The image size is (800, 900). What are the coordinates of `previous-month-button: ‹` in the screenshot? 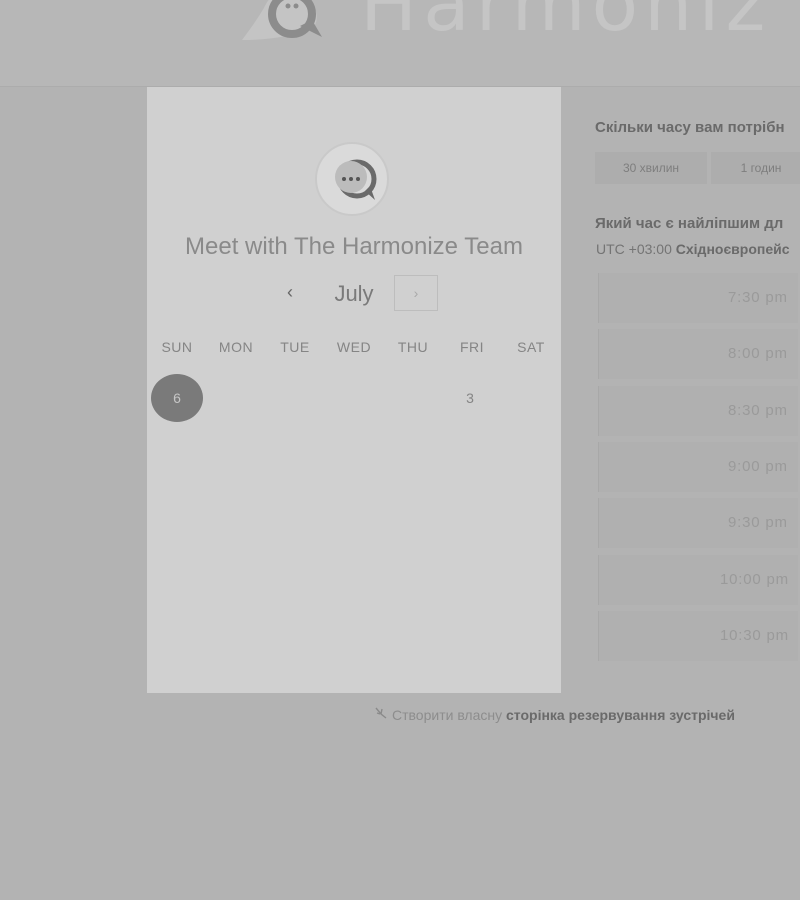 It's located at (290, 292).